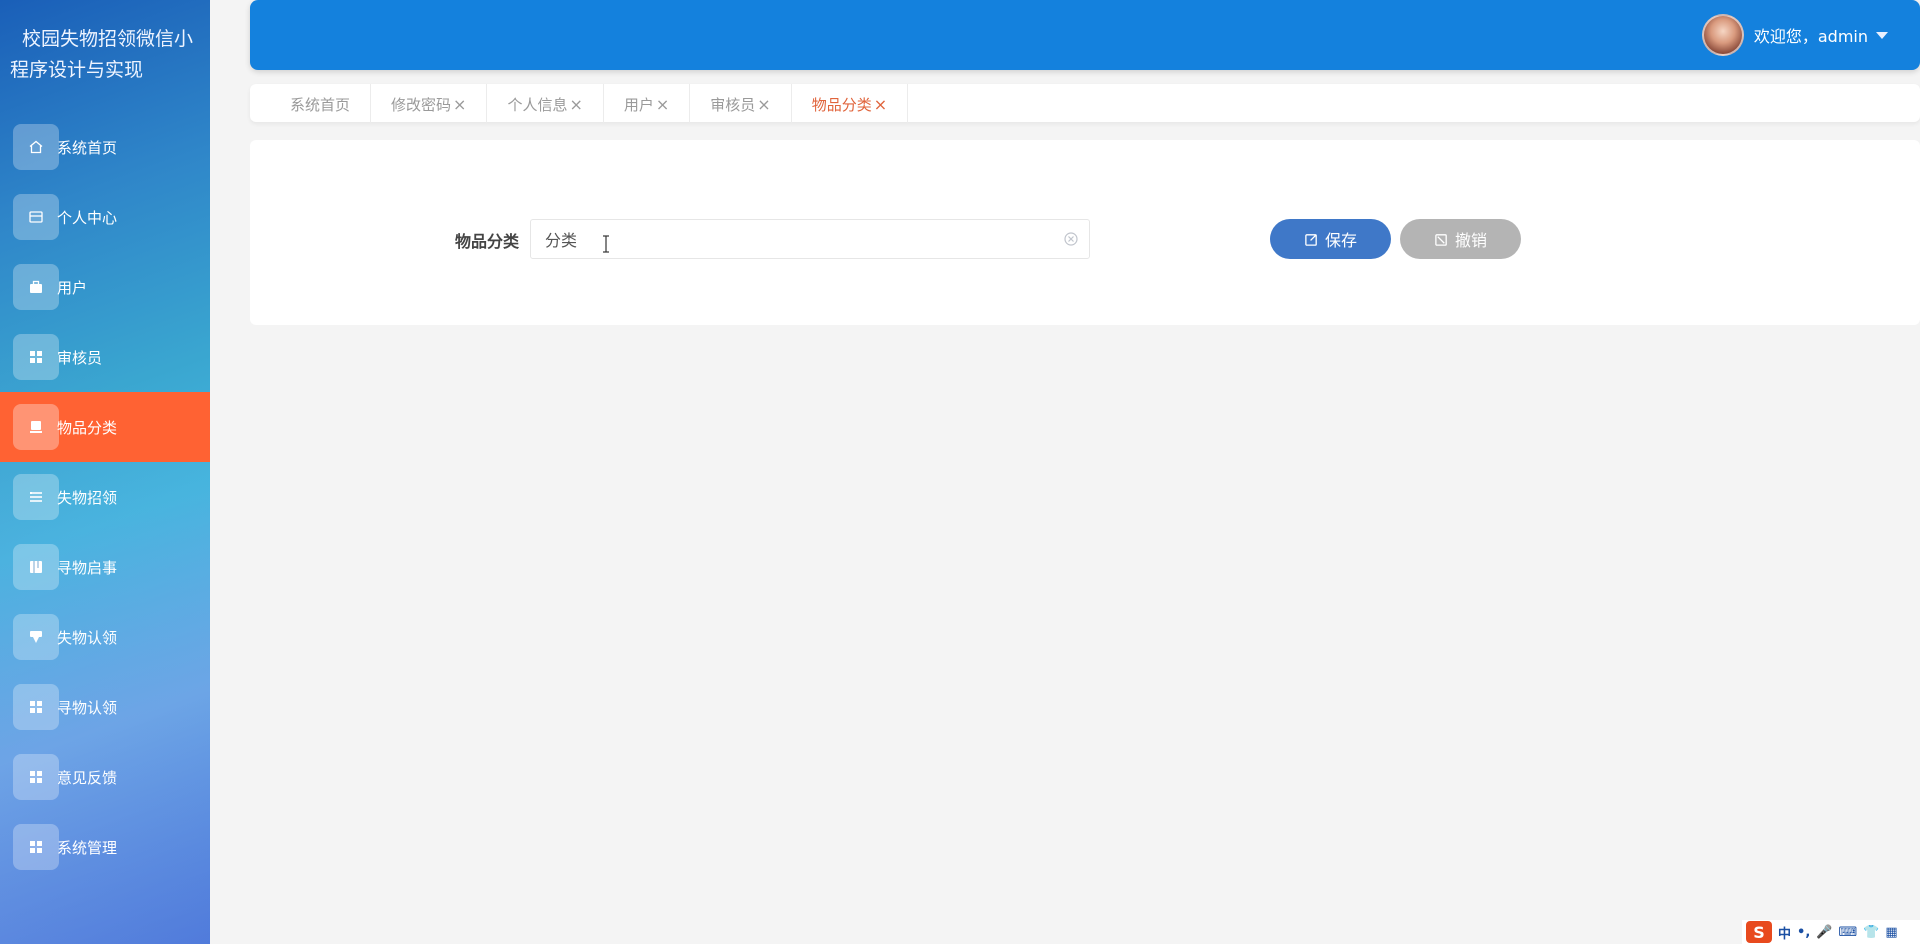 This screenshot has height=944, width=1920. Describe the element at coordinates (1871, 932) in the screenshot. I see `skin-icon: 👕` at that location.